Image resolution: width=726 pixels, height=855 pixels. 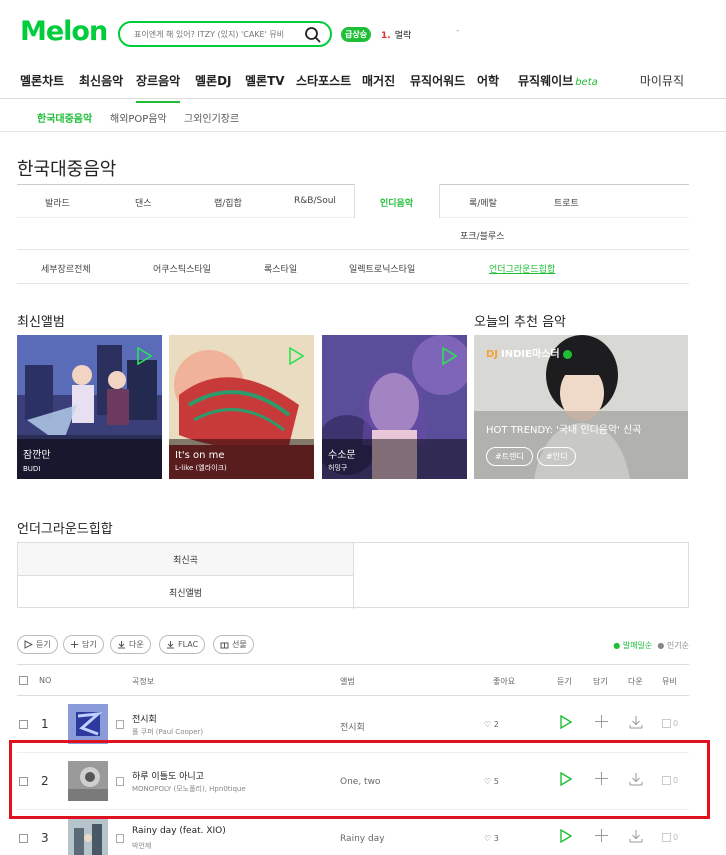 What do you see at coordinates (130, 644) in the screenshot?
I see `download-button: 다운` at bounding box center [130, 644].